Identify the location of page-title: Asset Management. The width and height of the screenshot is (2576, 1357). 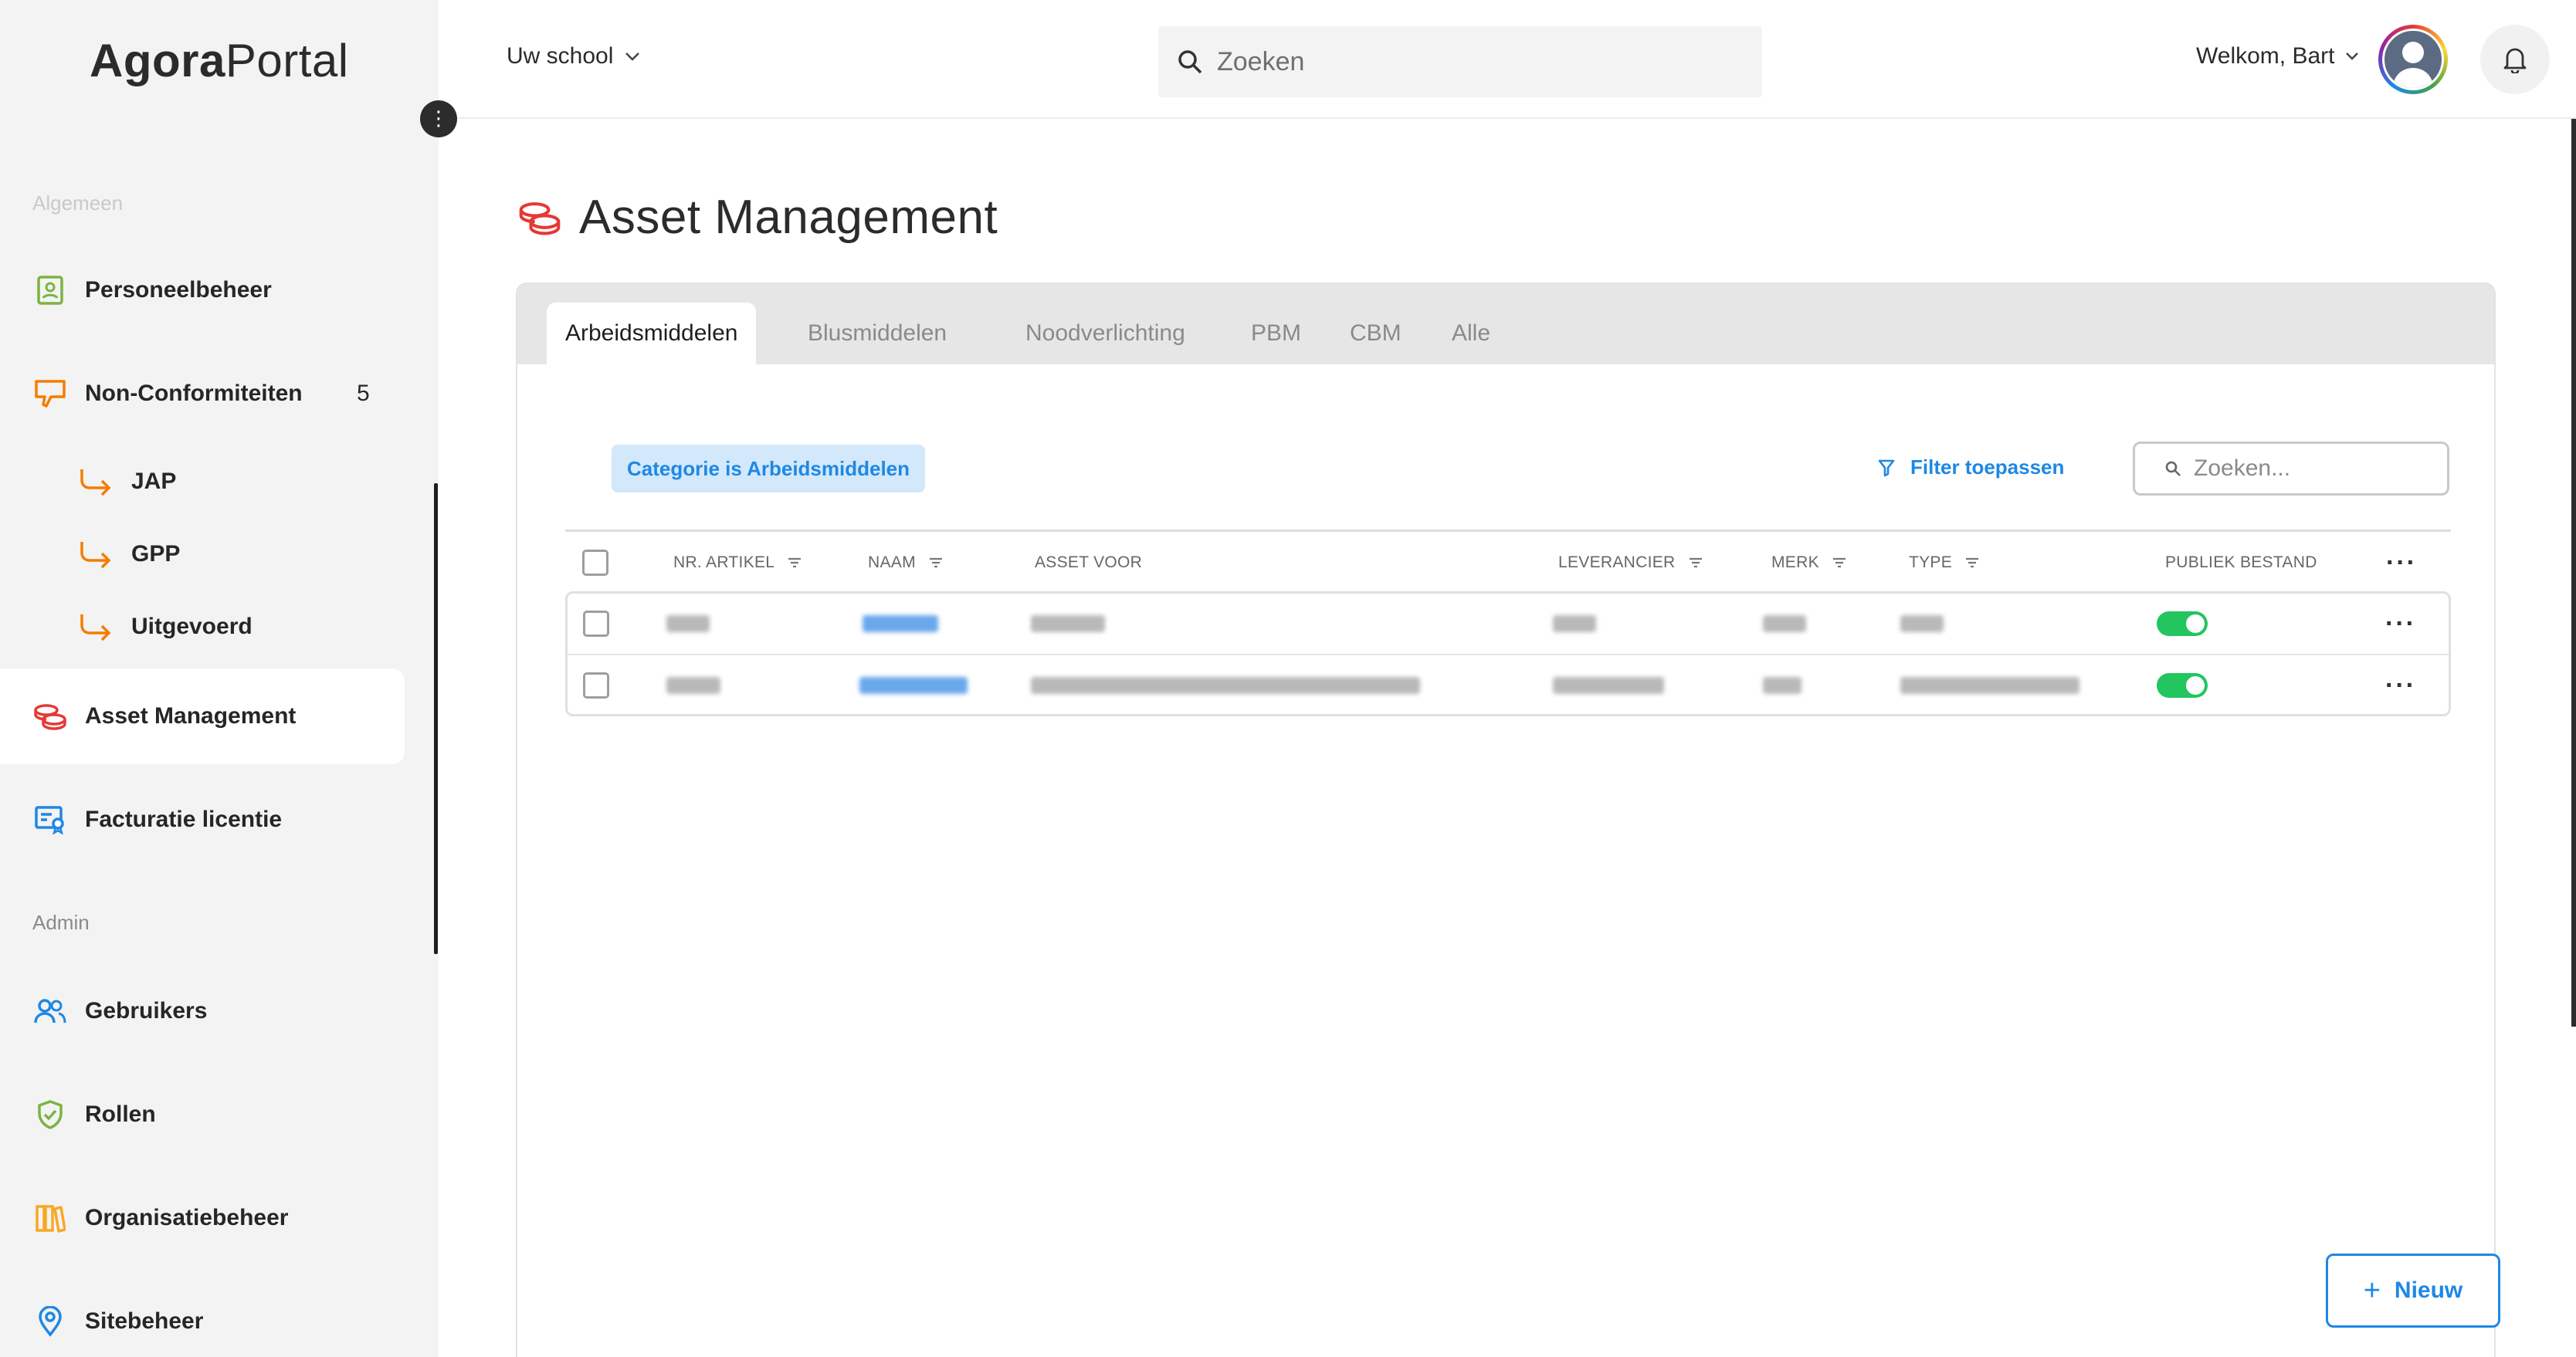
(757, 217).